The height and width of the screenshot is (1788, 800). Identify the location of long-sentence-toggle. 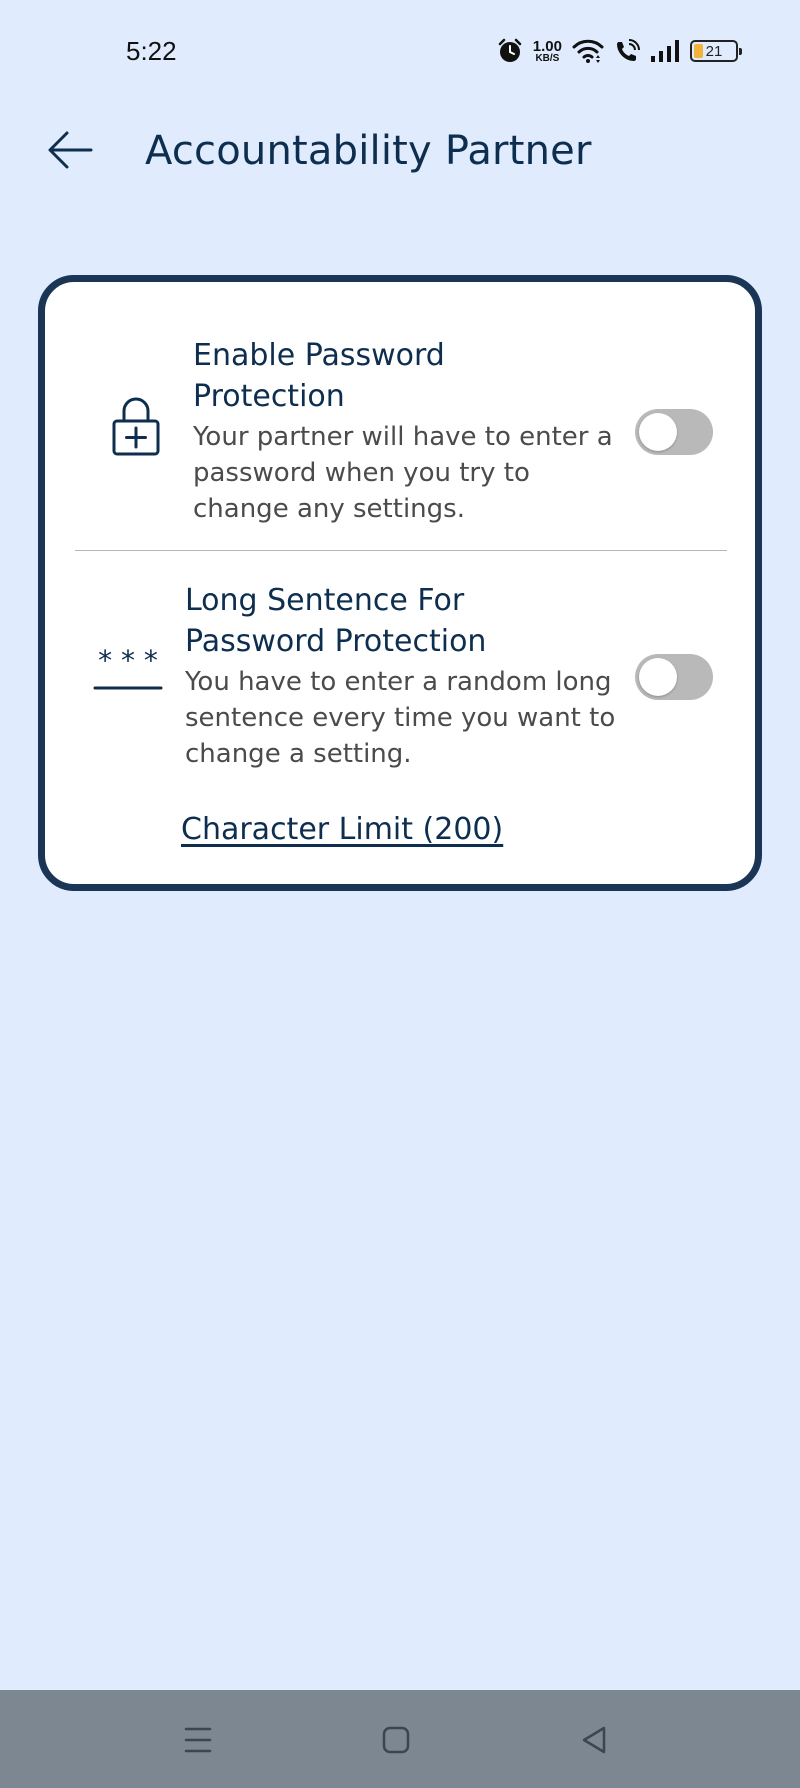
(674, 677).